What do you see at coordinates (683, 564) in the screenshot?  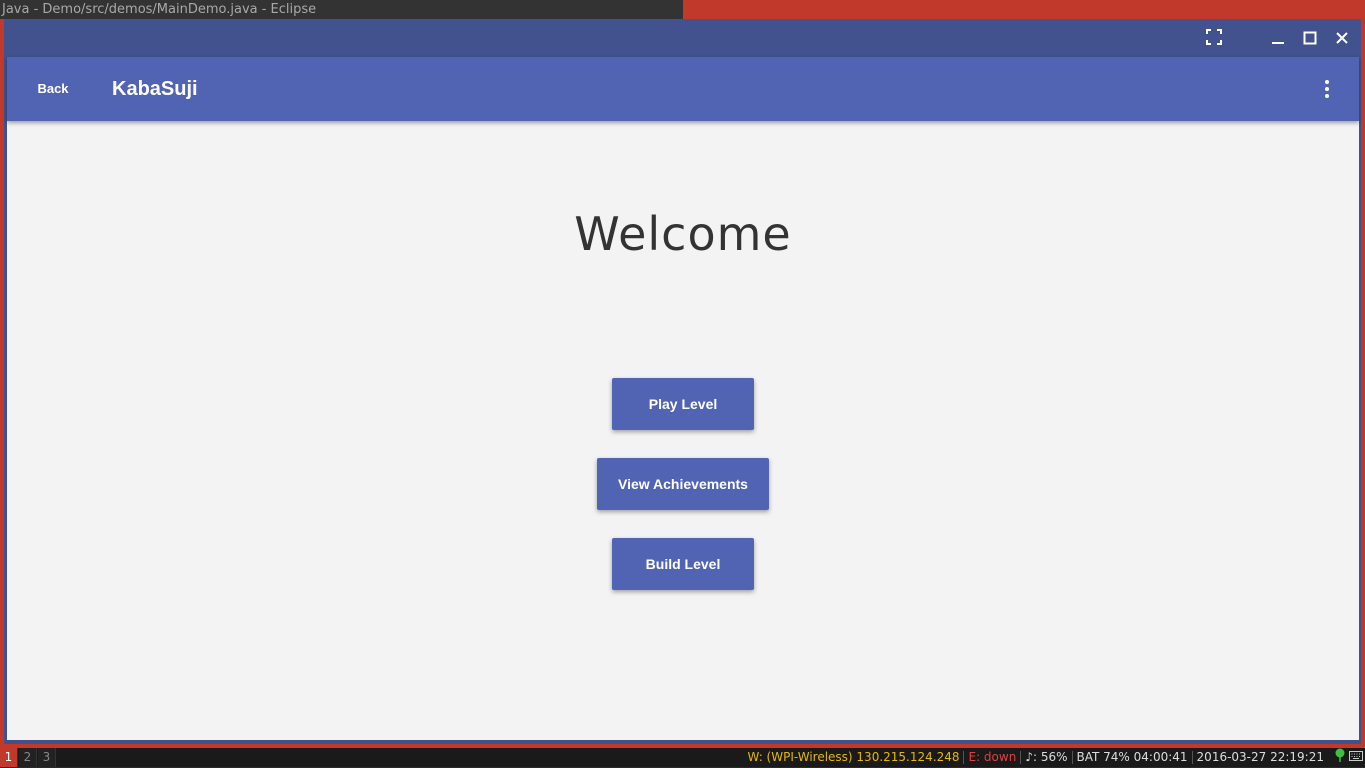 I see `build-level-button: Build Level` at bounding box center [683, 564].